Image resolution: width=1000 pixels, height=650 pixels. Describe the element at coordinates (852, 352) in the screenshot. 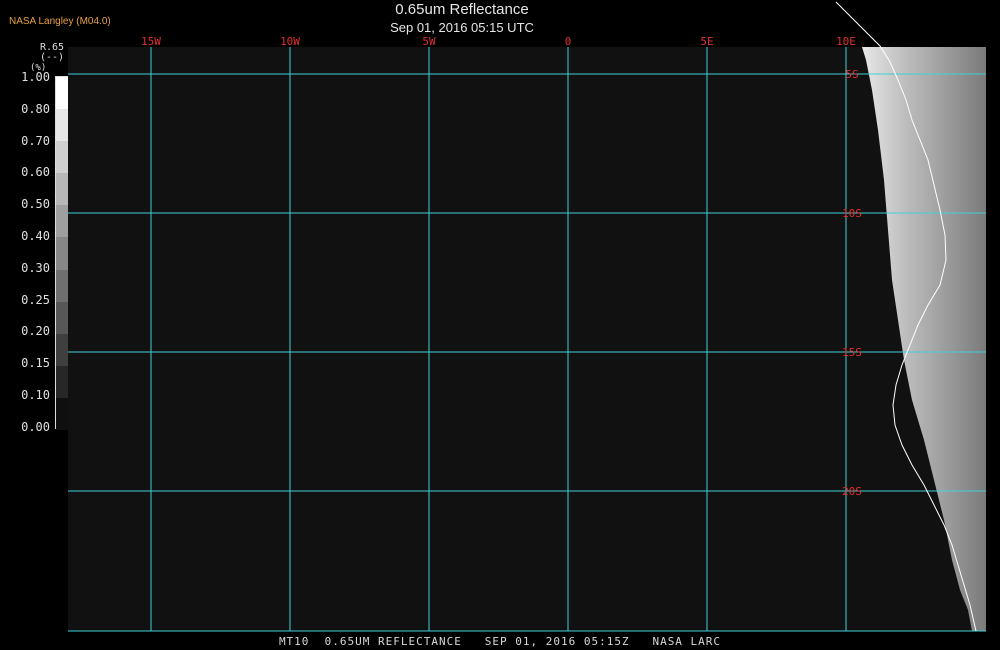

I see `latitude-label: 15S` at that location.